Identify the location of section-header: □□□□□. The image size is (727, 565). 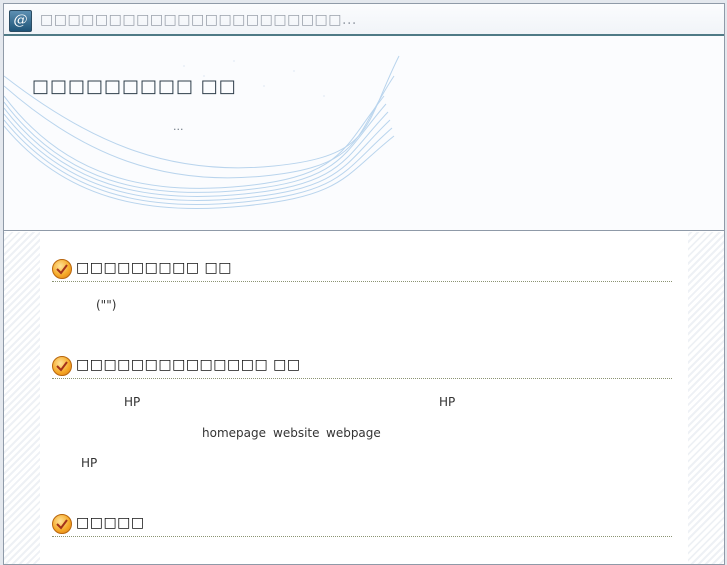
(362, 523).